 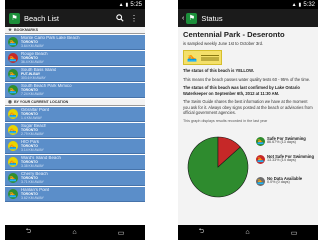 I want to click on overflow-menu-icon: ⋮, so click(x=134, y=18).